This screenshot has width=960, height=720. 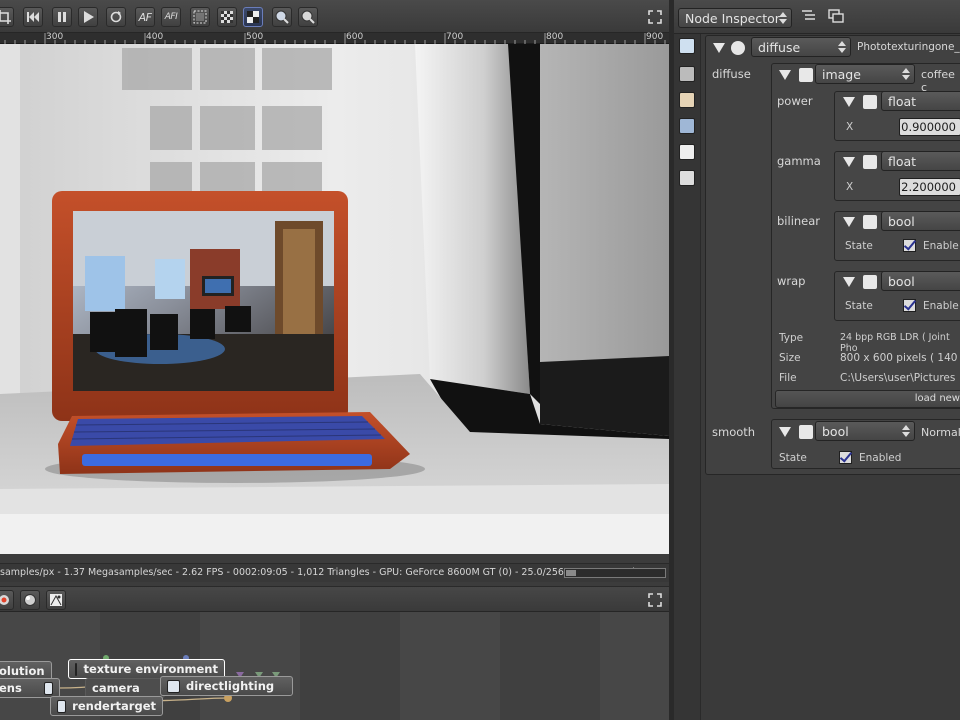 I want to click on image-type-icon, so click(x=806, y=75).